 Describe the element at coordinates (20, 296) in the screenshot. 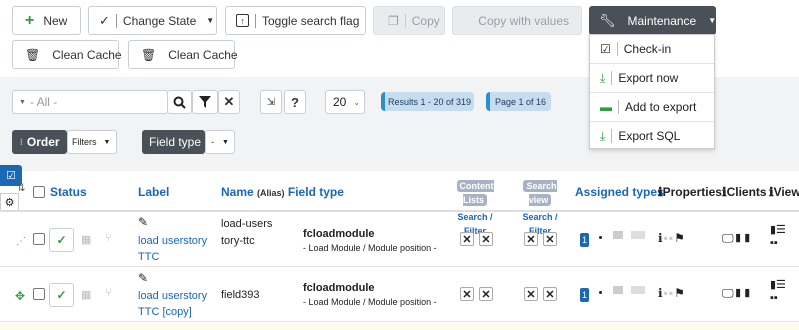

I see `drag-handle-icon: ✥` at that location.